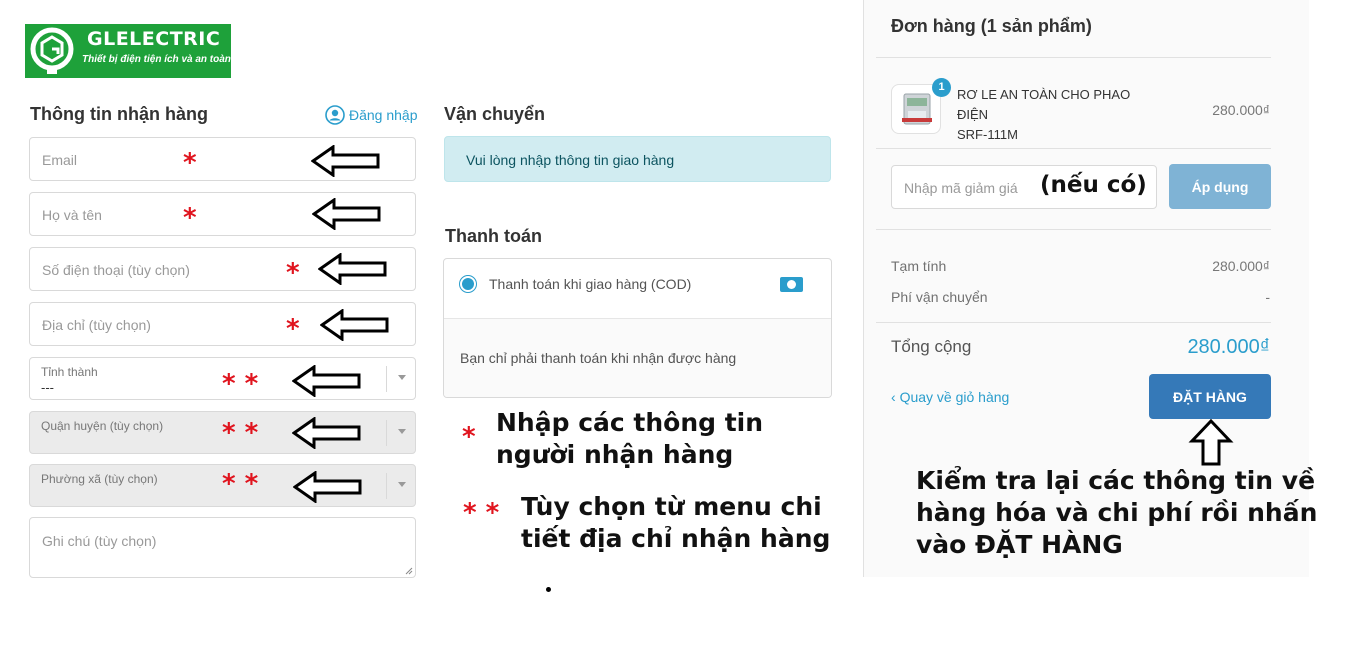 The height and width of the screenshot is (666, 1368). What do you see at coordinates (119, 114) in the screenshot?
I see `receiver-title: Thông tin nhận hàng` at bounding box center [119, 114].